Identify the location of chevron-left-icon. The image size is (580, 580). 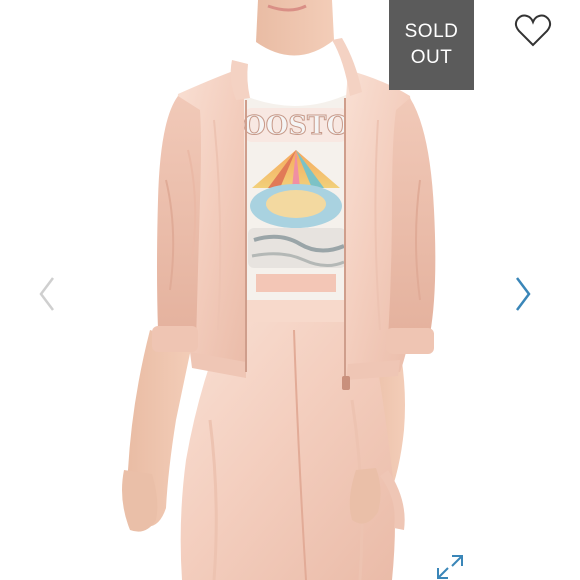
(46, 294).